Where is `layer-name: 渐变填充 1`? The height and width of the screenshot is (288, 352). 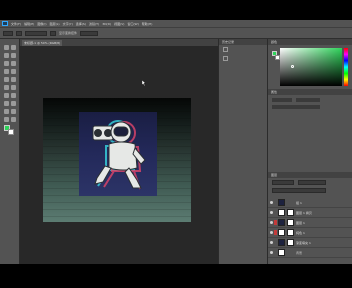 layer-name: 渐变填充 1 is located at coordinates (303, 243).